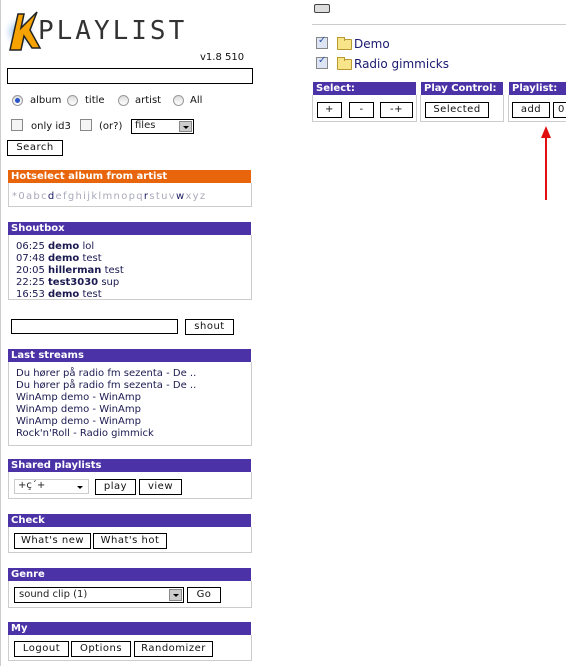  What do you see at coordinates (457, 110) in the screenshot?
I see `play-selected-button: Selected` at bounding box center [457, 110].